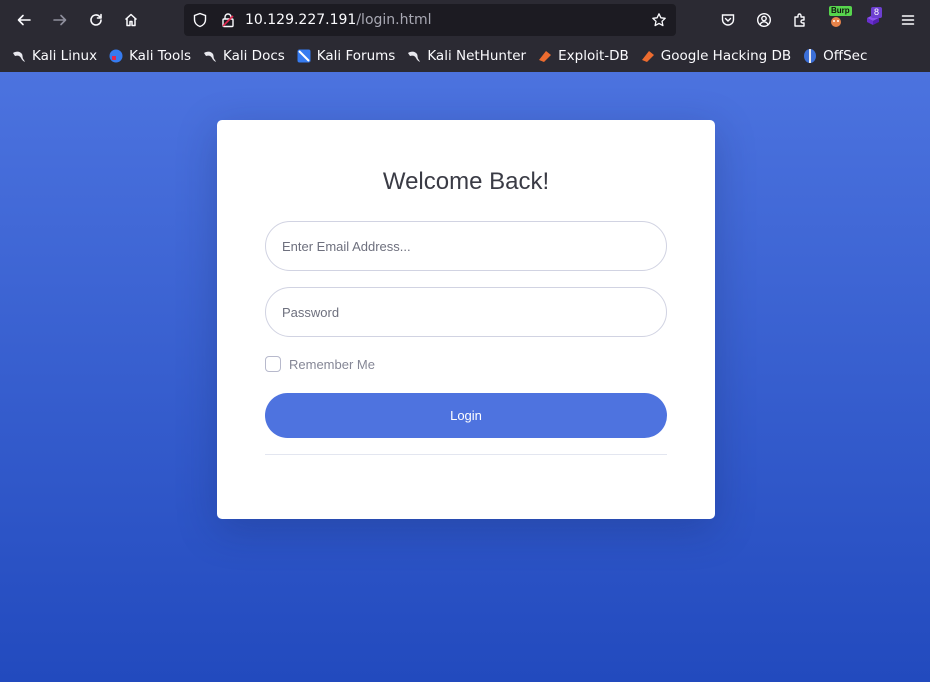 The height and width of the screenshot is (682, 930). I want to click on browser-toolbar: 10.129.227.191/login.html Burp 8, so click(465, 20).